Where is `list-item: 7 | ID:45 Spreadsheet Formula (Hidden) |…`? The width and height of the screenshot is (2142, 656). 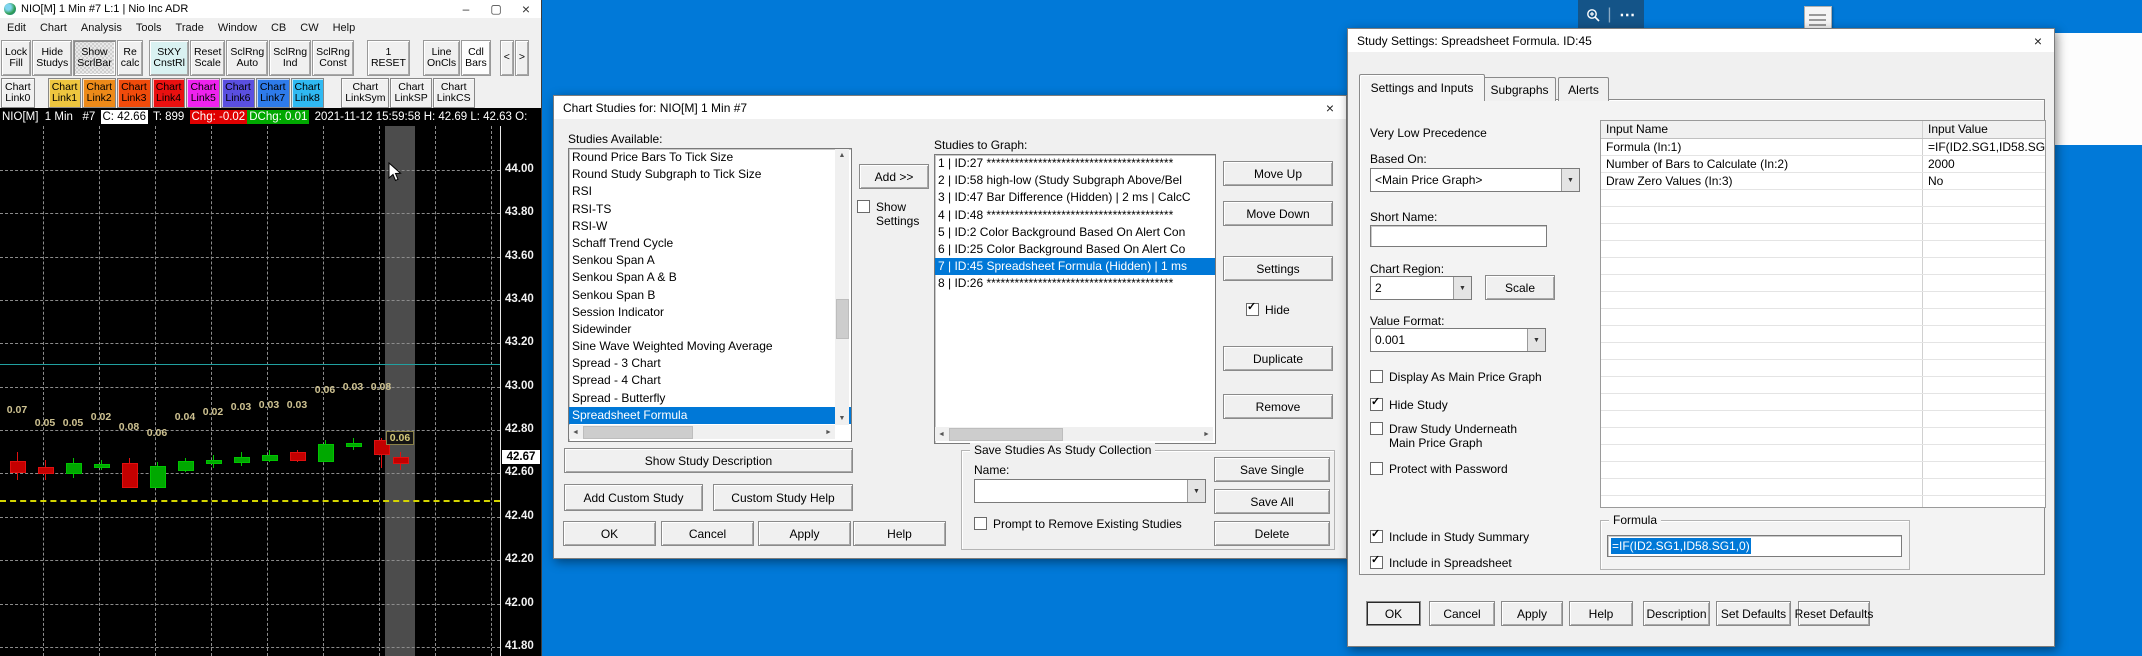 list-item: 7 | ID:45 Spreadsheet Formula (Hidden) |… is located at coordinates (1075, 267).